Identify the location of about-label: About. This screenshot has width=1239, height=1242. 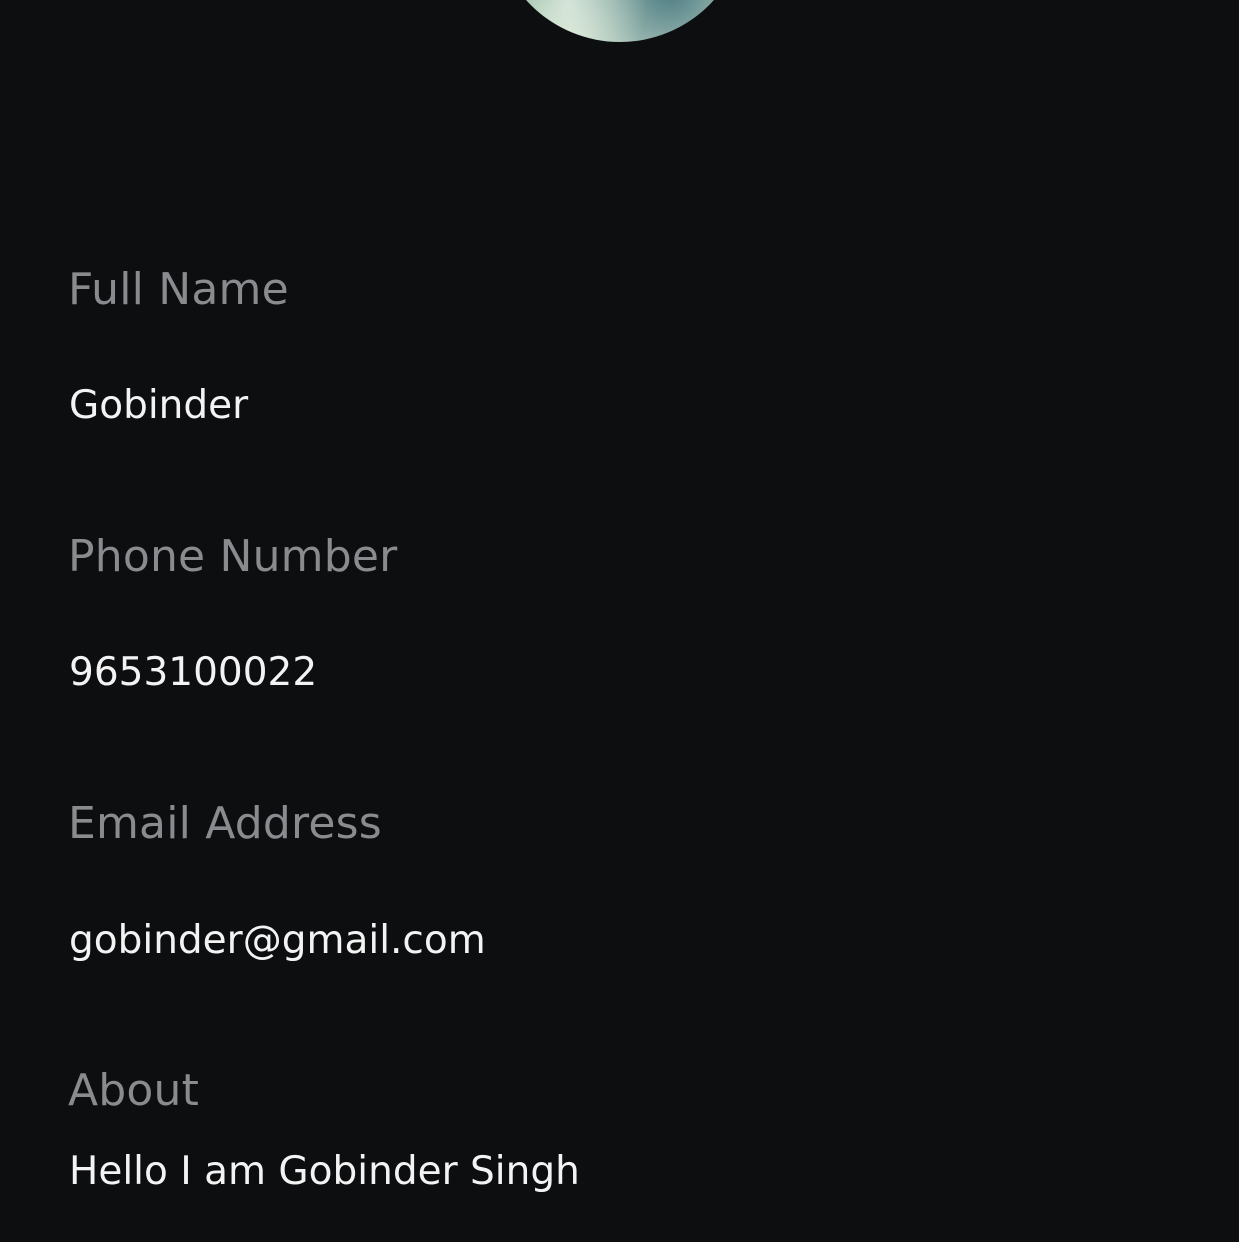
(134, 1090).